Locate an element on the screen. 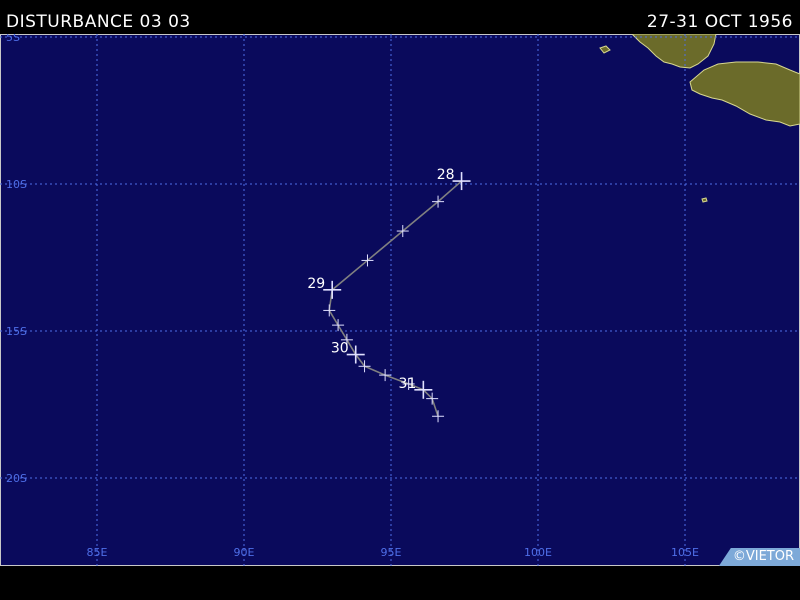  lon-label: 100E is located at coordinates (538, 552).